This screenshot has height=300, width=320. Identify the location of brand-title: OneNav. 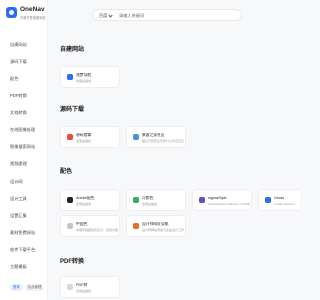
(32, 9).